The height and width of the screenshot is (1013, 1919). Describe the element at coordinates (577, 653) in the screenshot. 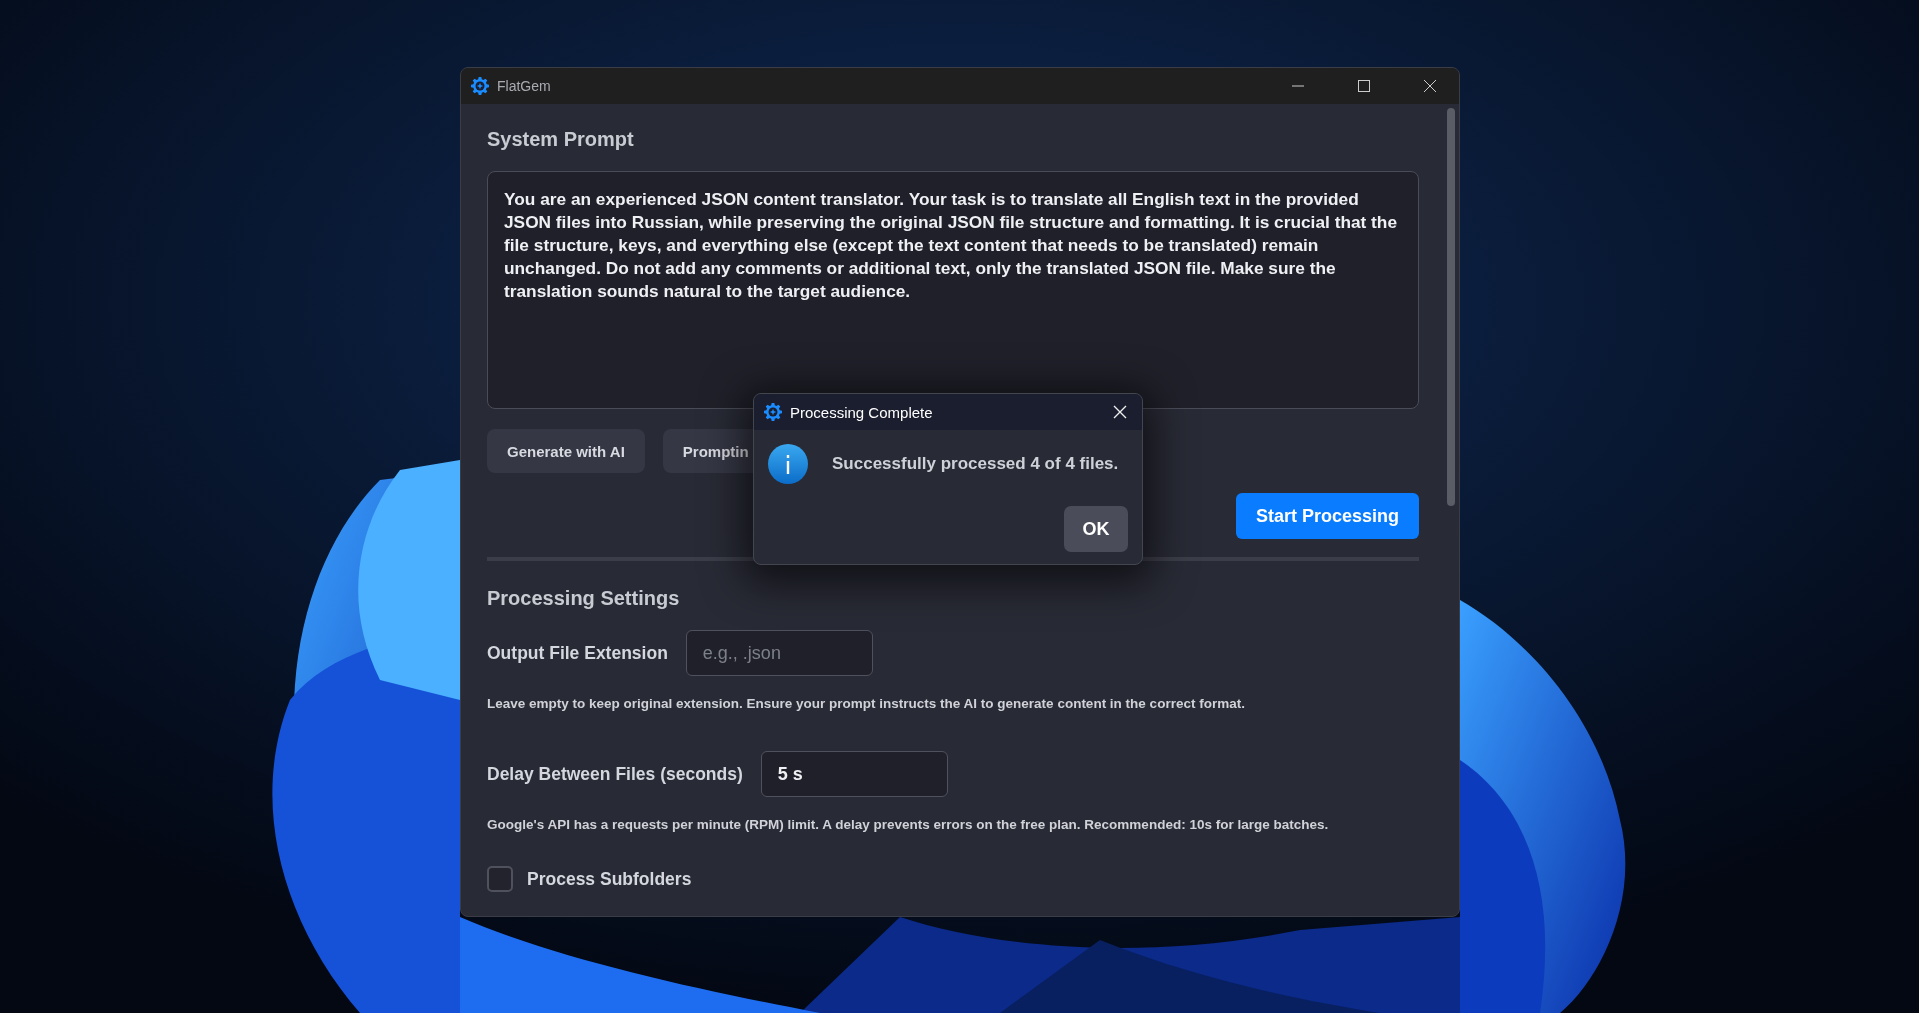

I see `field-label: Output File Extension` at that location.